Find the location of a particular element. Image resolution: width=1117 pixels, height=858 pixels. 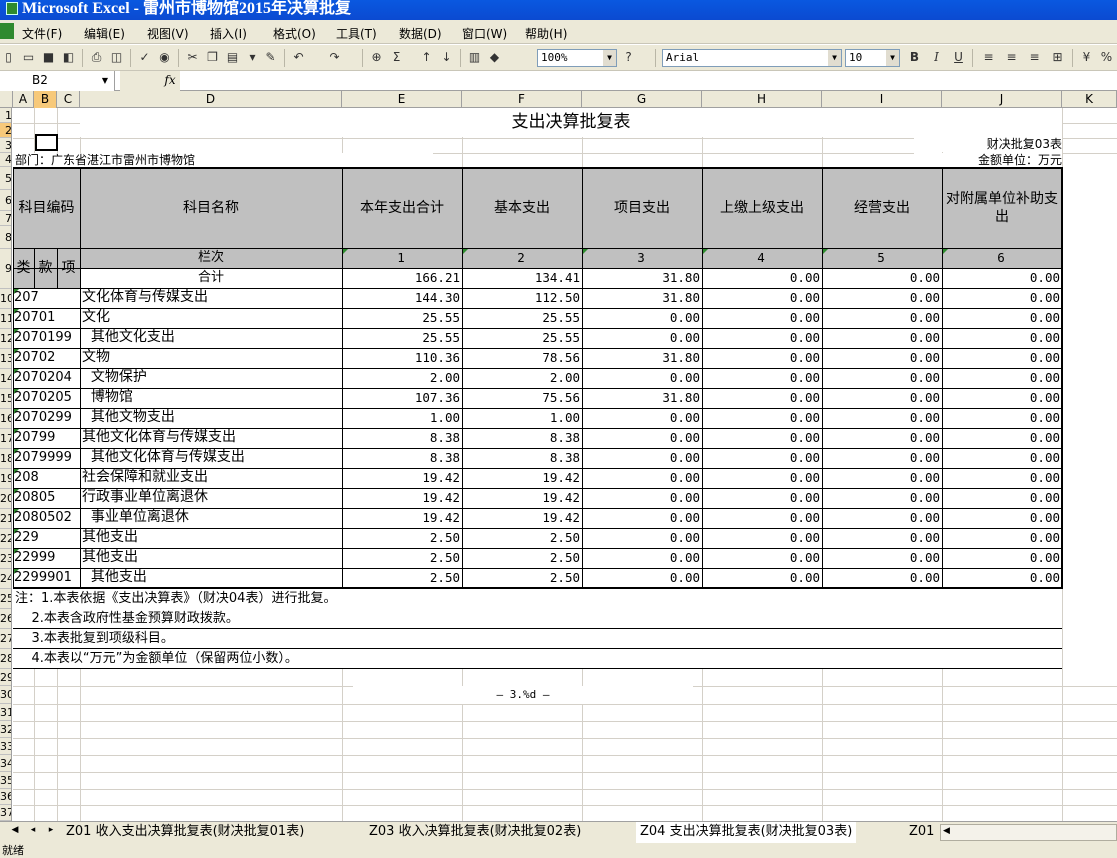

column-header-j: J is located at coordinates (1002, 99).